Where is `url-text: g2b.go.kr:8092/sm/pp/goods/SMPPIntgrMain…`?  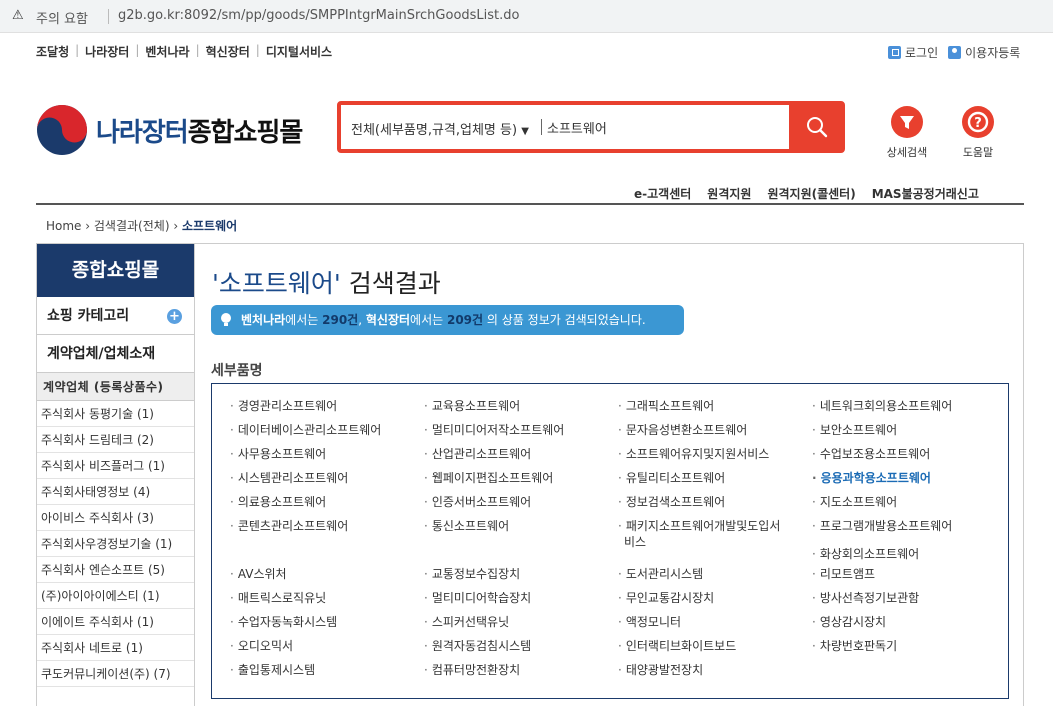
url-text: g2b.go.kr:8092/sm/pp/goods/SMPPIntgrMain… is located at coordinates (318, 15).